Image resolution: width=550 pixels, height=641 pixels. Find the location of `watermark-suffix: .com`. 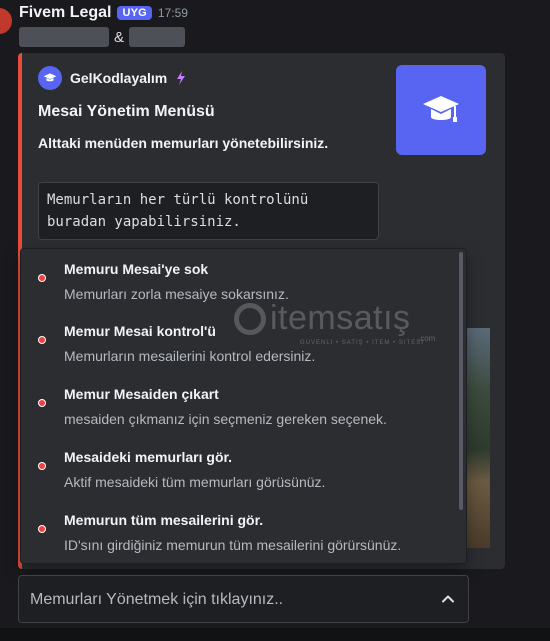

watermark-suffix: .com is located at coordinates (427, 338).